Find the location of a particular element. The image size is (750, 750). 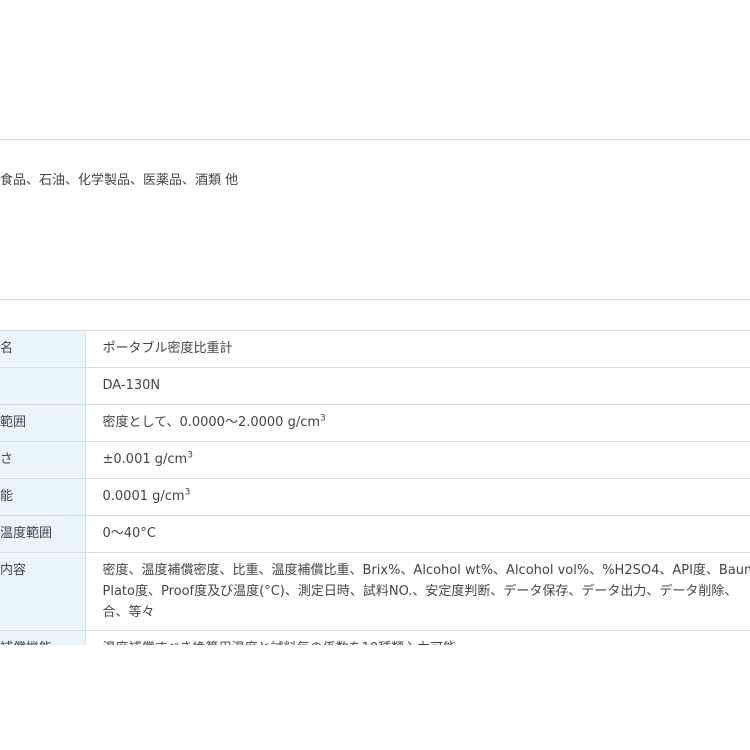

spec-label-range: 範囲 is located at coordinates (43, 423).